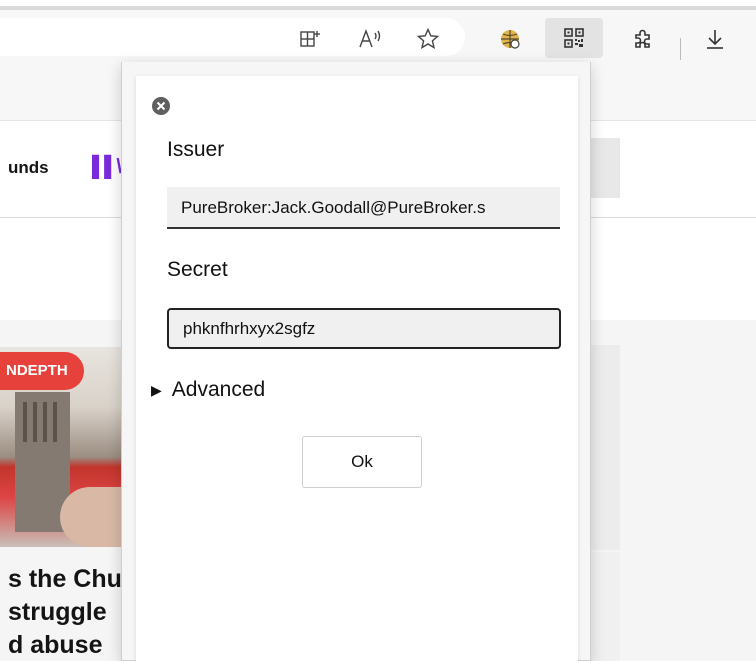  What do you see at coordinates (378, 5) in the screenshot?
I see `window-top-strip` at bounding box center [378, 5].